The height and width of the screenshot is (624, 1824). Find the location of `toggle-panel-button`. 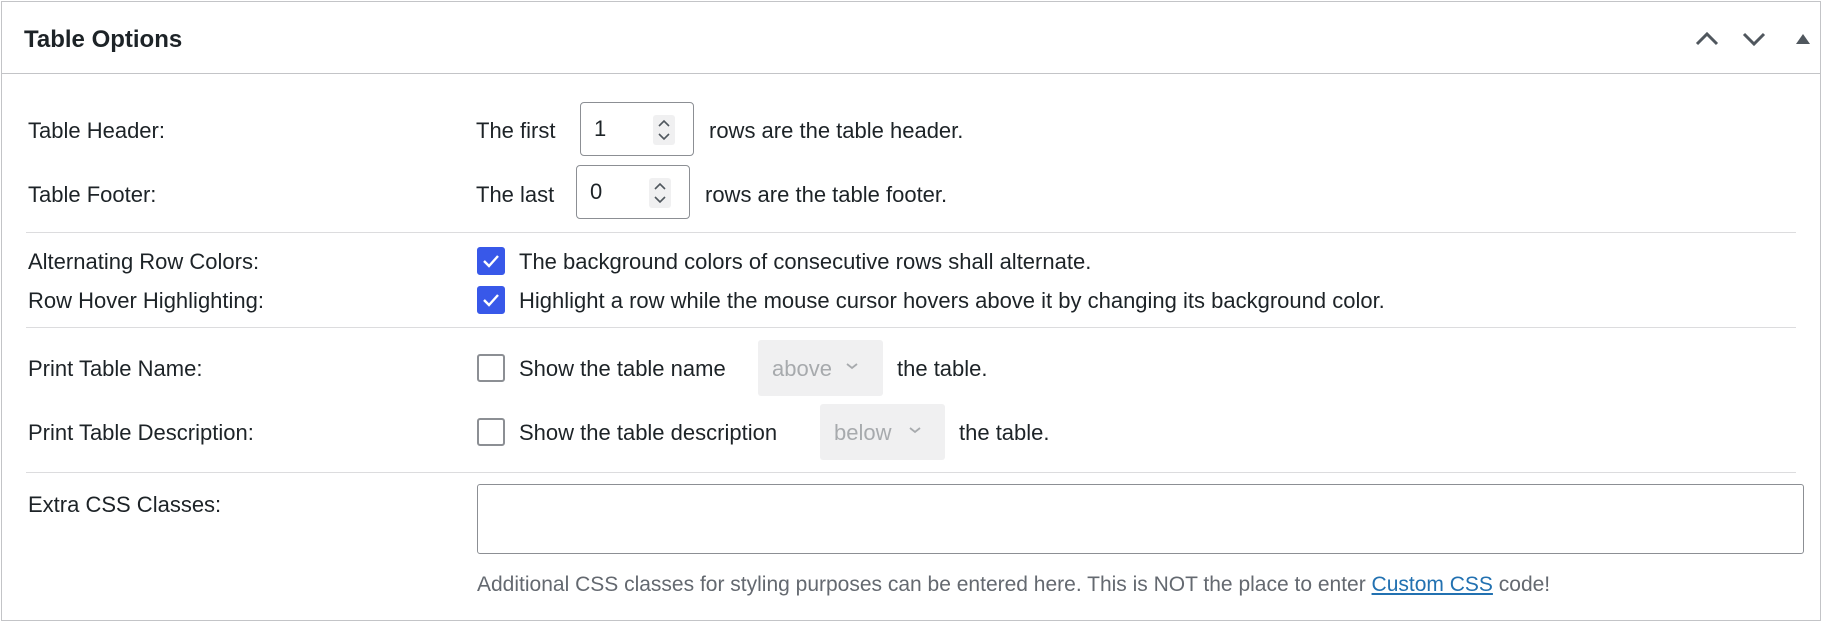

toggle-panel-button is located at coordinates (1803, 39).